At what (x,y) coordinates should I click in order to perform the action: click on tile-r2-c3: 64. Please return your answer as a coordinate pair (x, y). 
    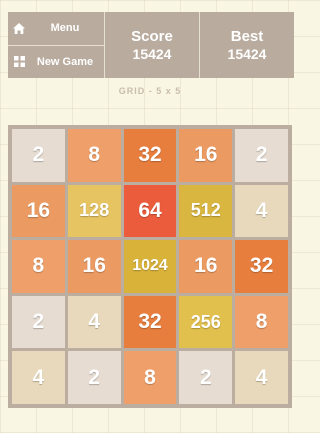
    Looking at the image, I should click on (150, 211).